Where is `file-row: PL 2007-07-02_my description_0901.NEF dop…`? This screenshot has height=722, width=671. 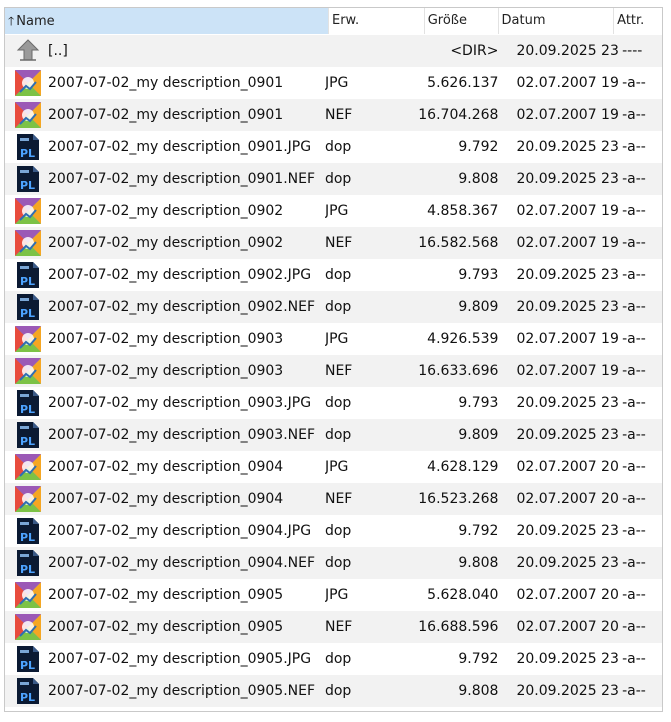
file-row: PL 2007-07-02_my description_0901.NEF dop… is located at coordinates (333, 179).